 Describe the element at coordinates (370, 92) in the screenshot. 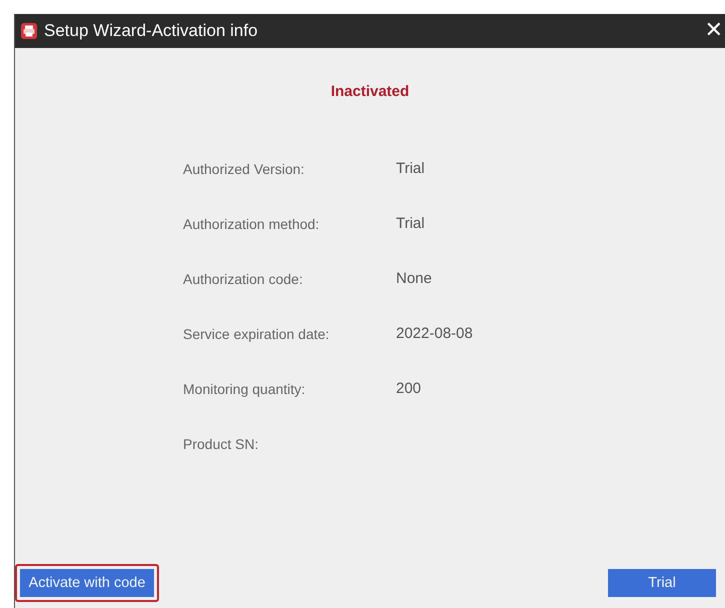

I see `activation-status: Inactivated` at that location.